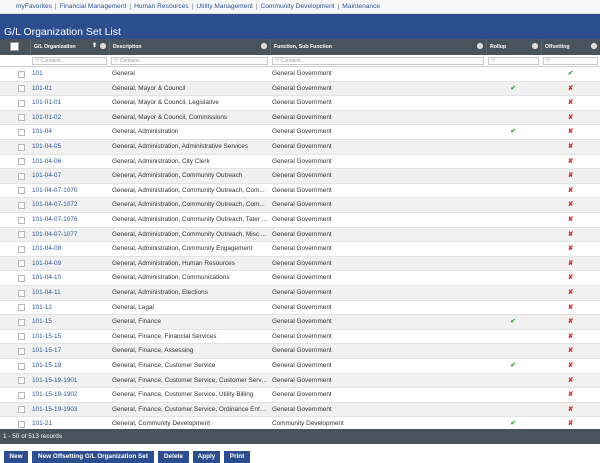  I want to click on column-header-function: Function, Sub Function, so click(378, 47).